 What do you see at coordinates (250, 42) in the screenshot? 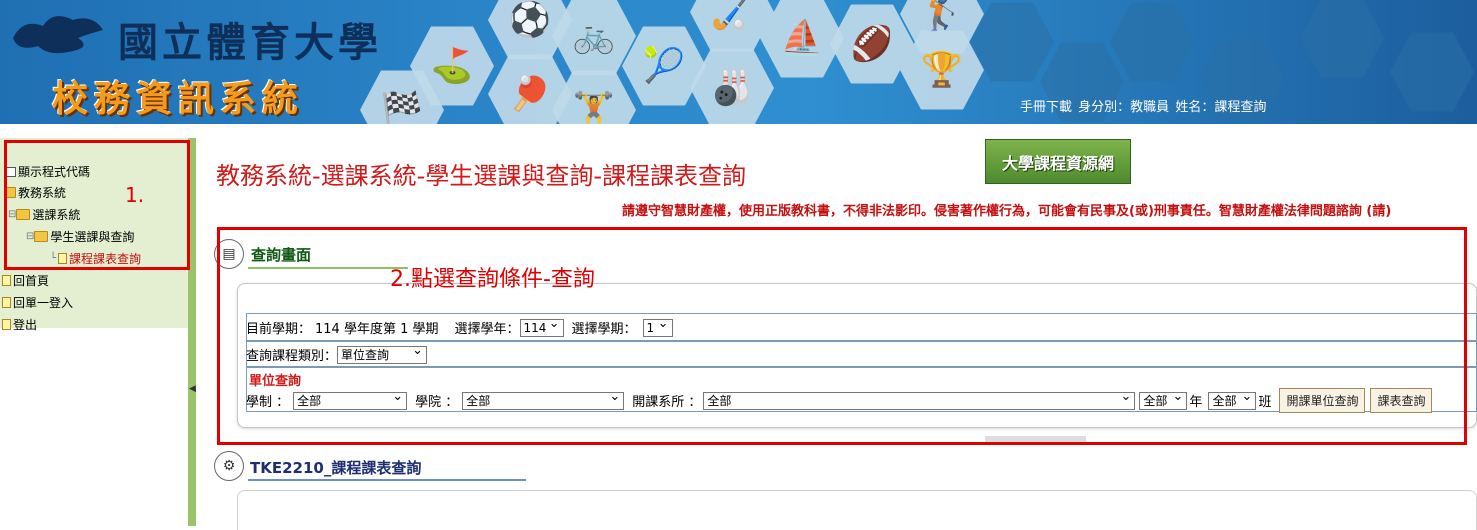
I see `university-name: 國立體育大學` at bounding box center [250, 42].